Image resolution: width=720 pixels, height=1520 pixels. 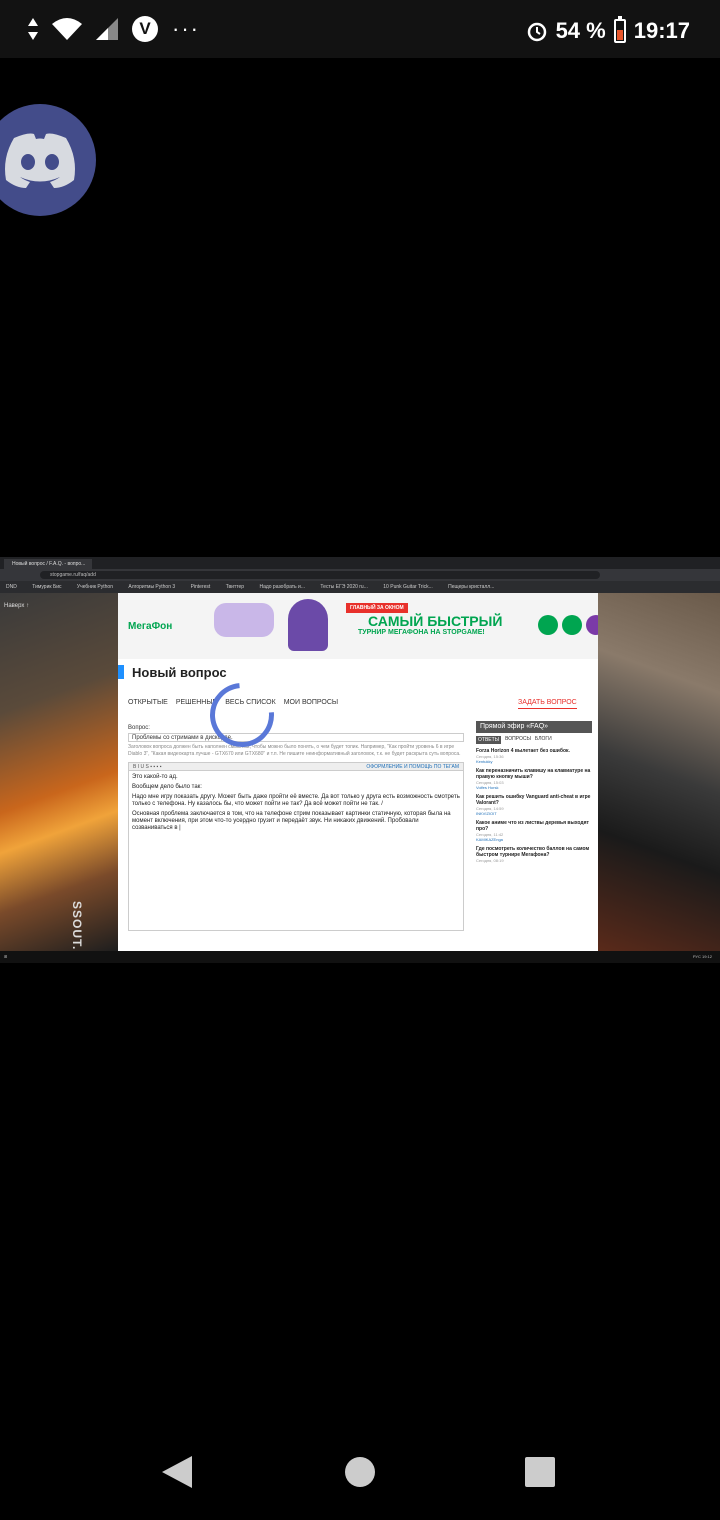 What do you see at coordinates (534, 740) in the screenshot?
I see `sidebar-tabs: ОТВЕТЫ ВОПРОСЫ БЛОГИ` at bounding box center [534, 740].